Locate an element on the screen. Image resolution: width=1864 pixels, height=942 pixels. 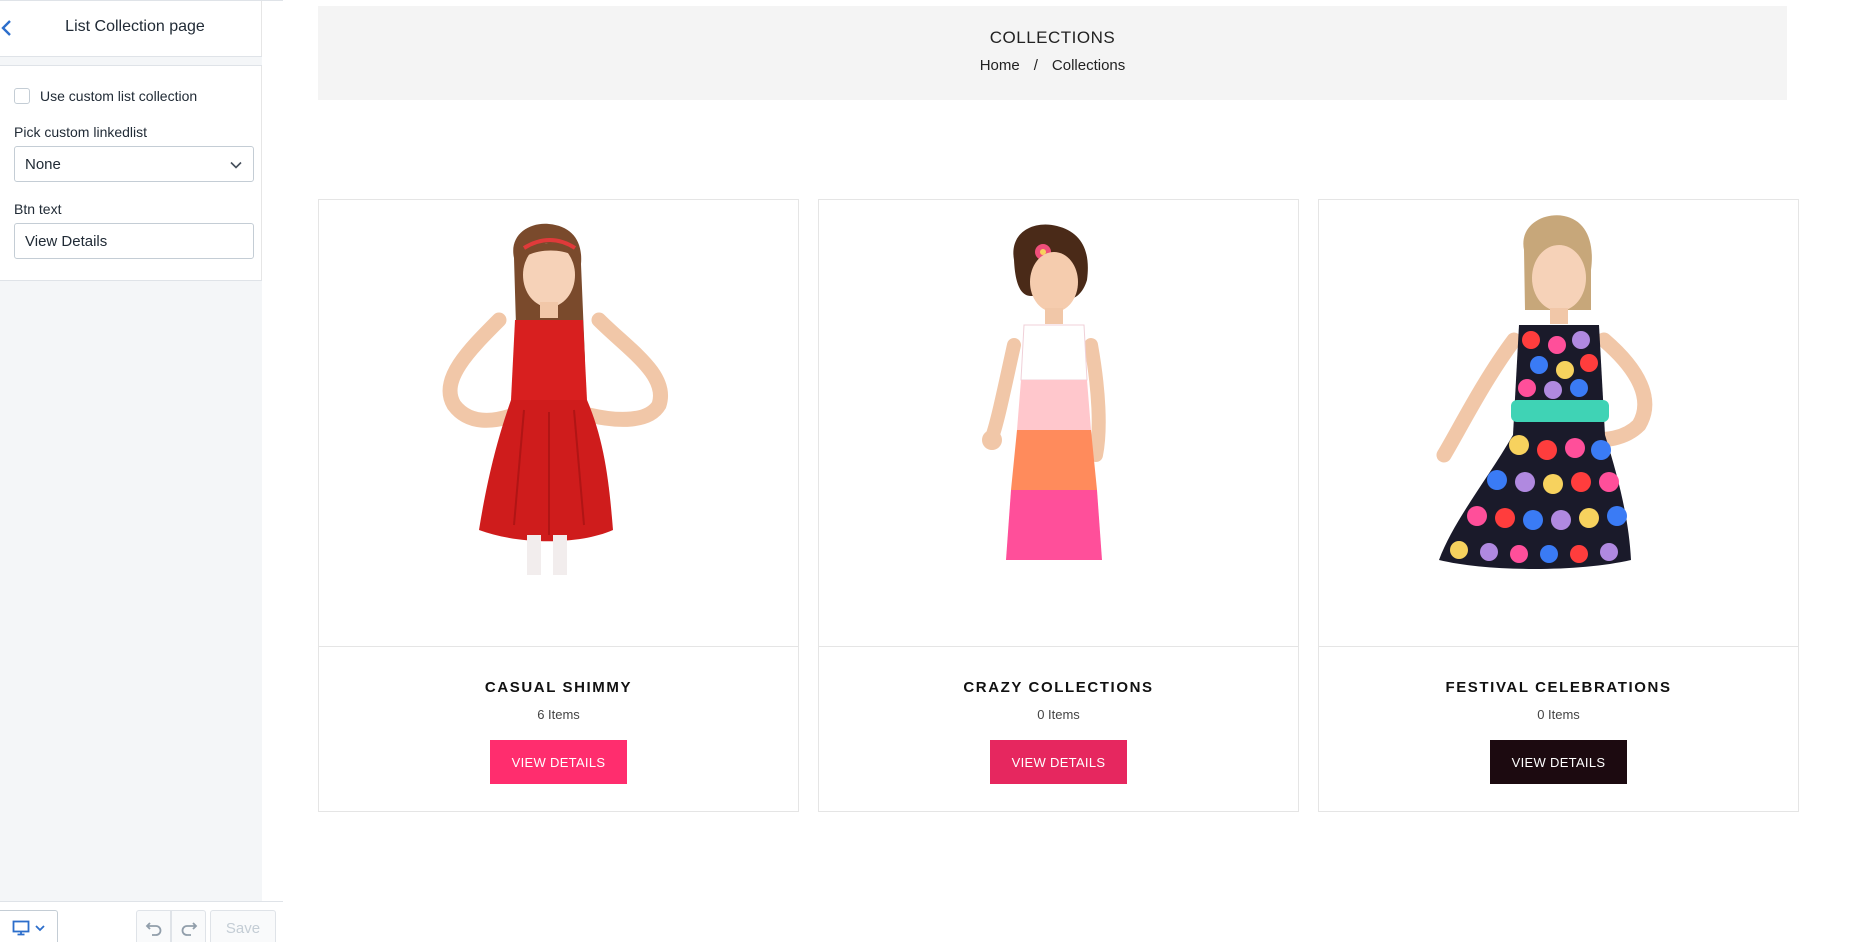
breadcrumb-current: Collections is located at coordinates (1088, 65).